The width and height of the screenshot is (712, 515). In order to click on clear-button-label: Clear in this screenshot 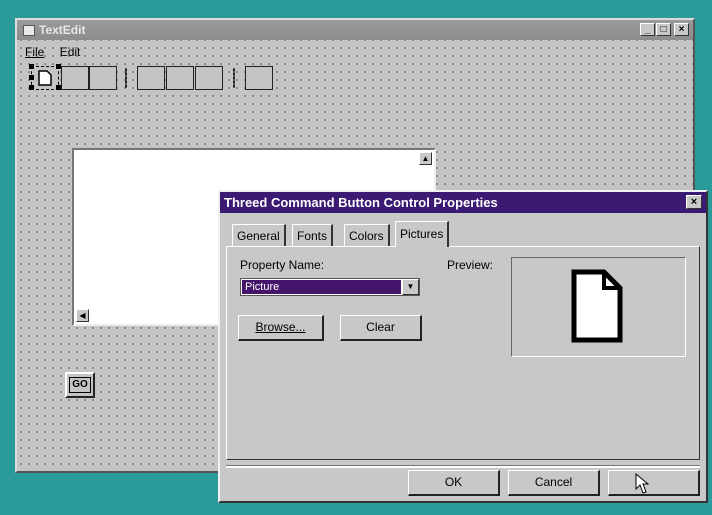, I will do `click(380, 327)`.